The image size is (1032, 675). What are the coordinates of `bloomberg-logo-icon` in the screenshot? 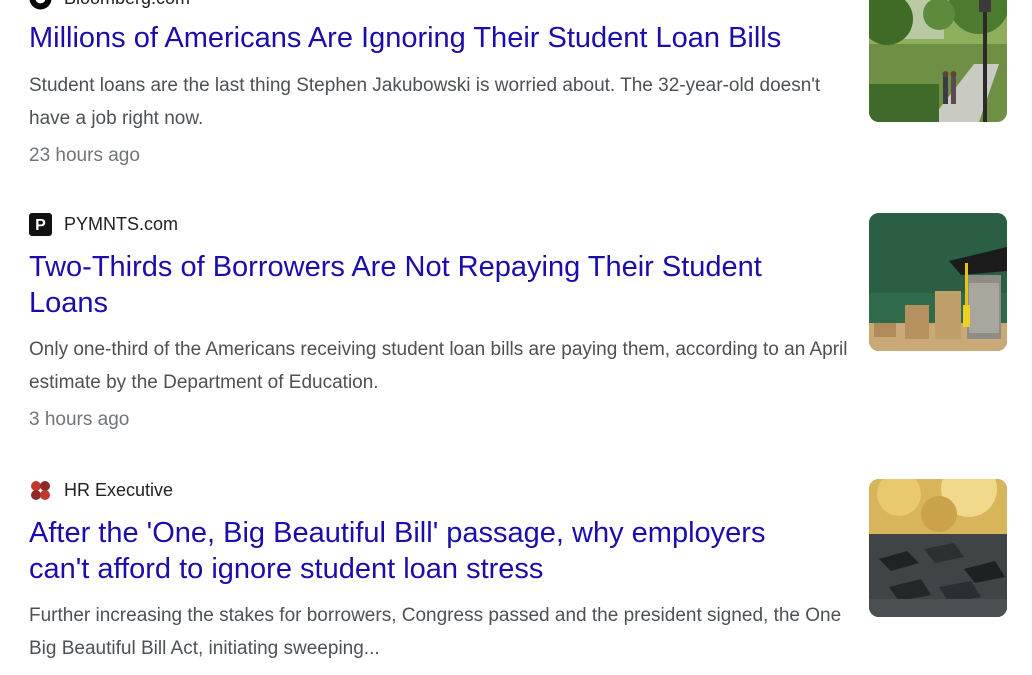 It's located at (40, 5).